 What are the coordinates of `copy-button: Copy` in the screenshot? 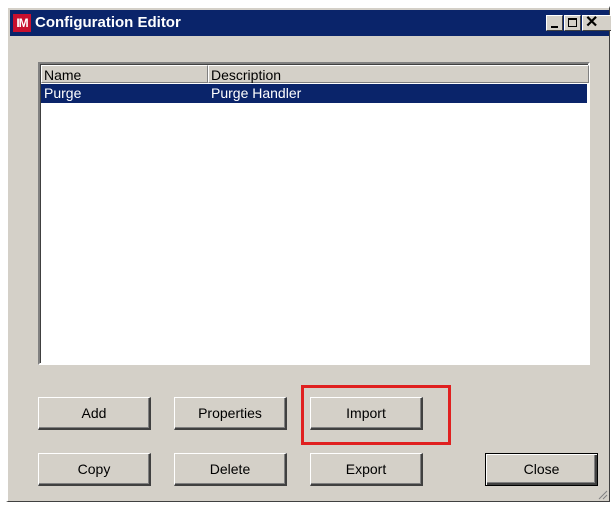 It's located at (94, 469).